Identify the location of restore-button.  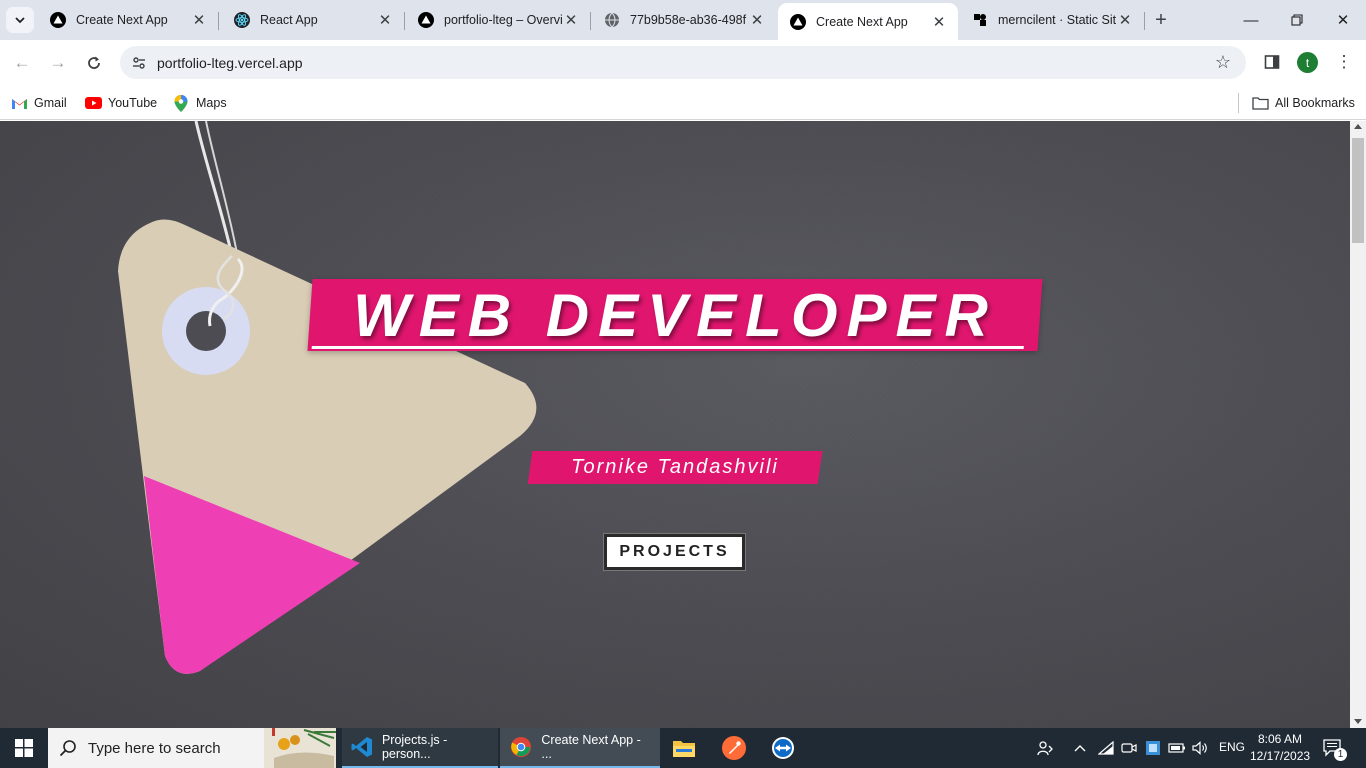
(1297, 20).